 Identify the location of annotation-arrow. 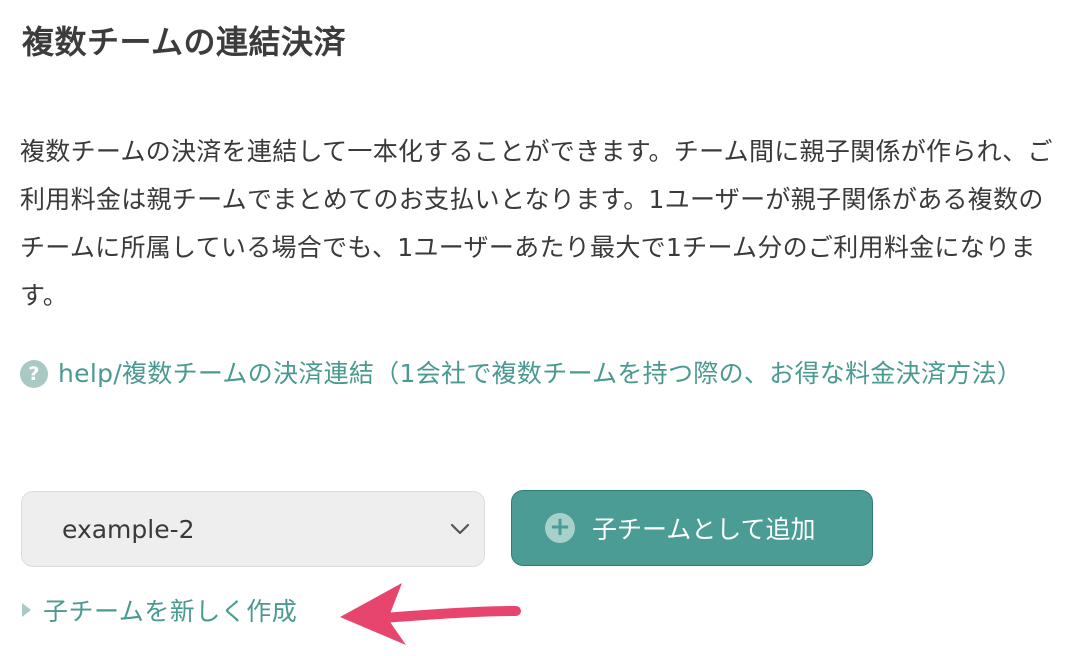
(430, 614).